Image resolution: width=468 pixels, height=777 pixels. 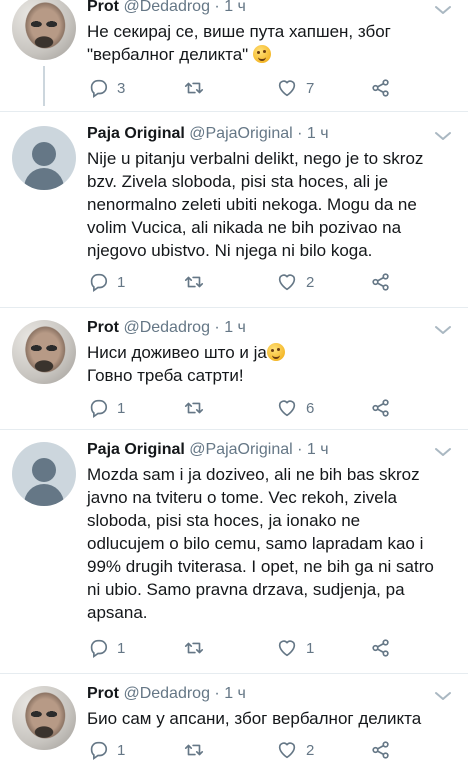 I want to click on like-button: 7, so click(x=295, y=88).